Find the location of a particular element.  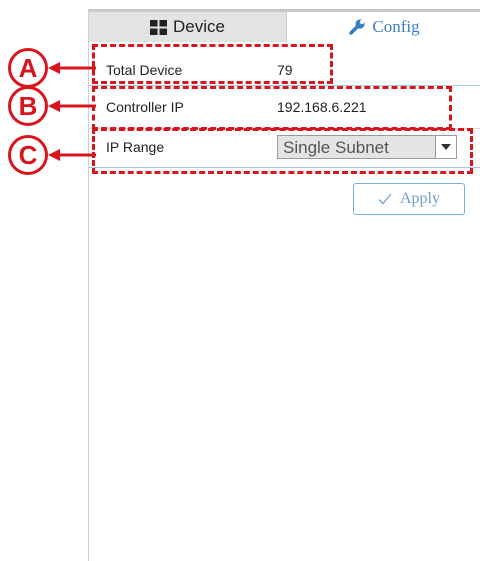

tab-config: Config is located at coordinates (383, 27).